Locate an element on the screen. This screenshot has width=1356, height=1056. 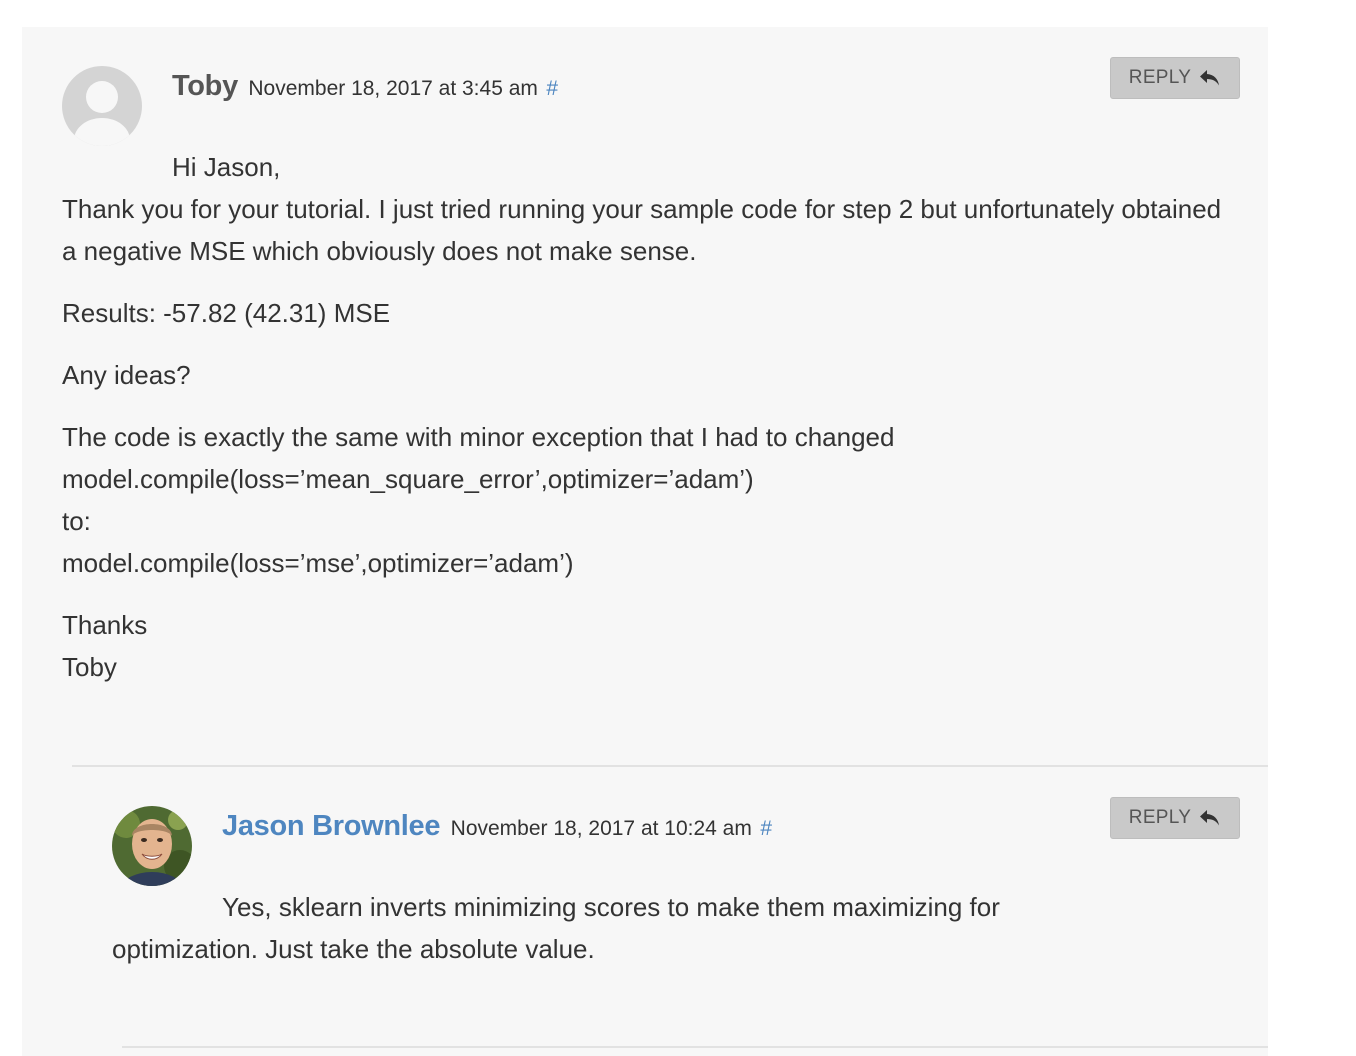
comment-date: November 18, 2017 at 10:24 am is located at coordinates (601, 828).